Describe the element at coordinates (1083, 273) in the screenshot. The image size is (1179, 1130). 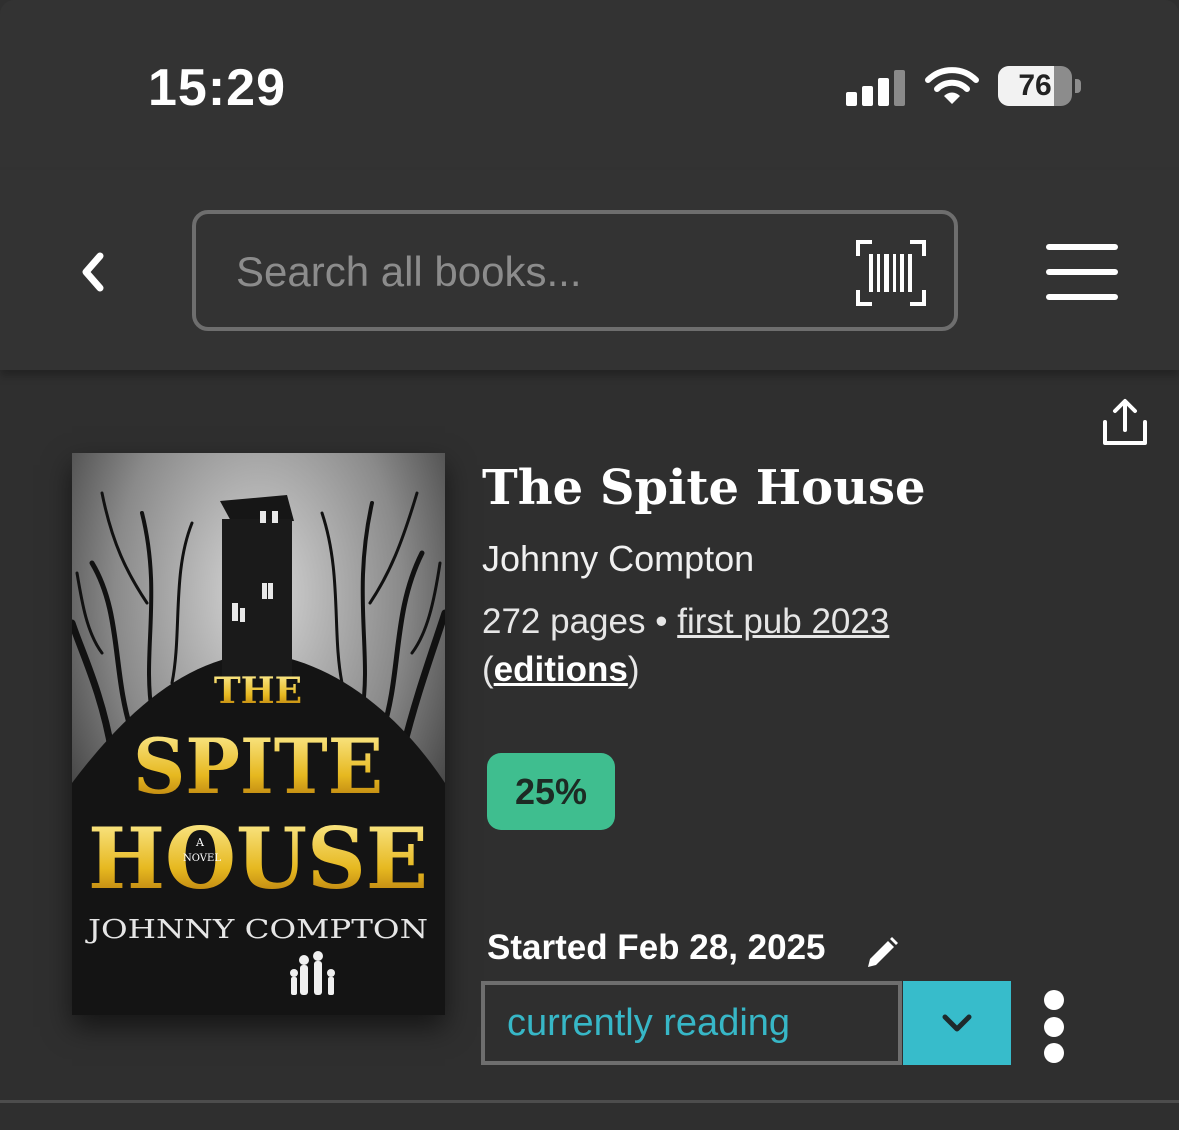
I see `hamburger-menu-icon` at that location.